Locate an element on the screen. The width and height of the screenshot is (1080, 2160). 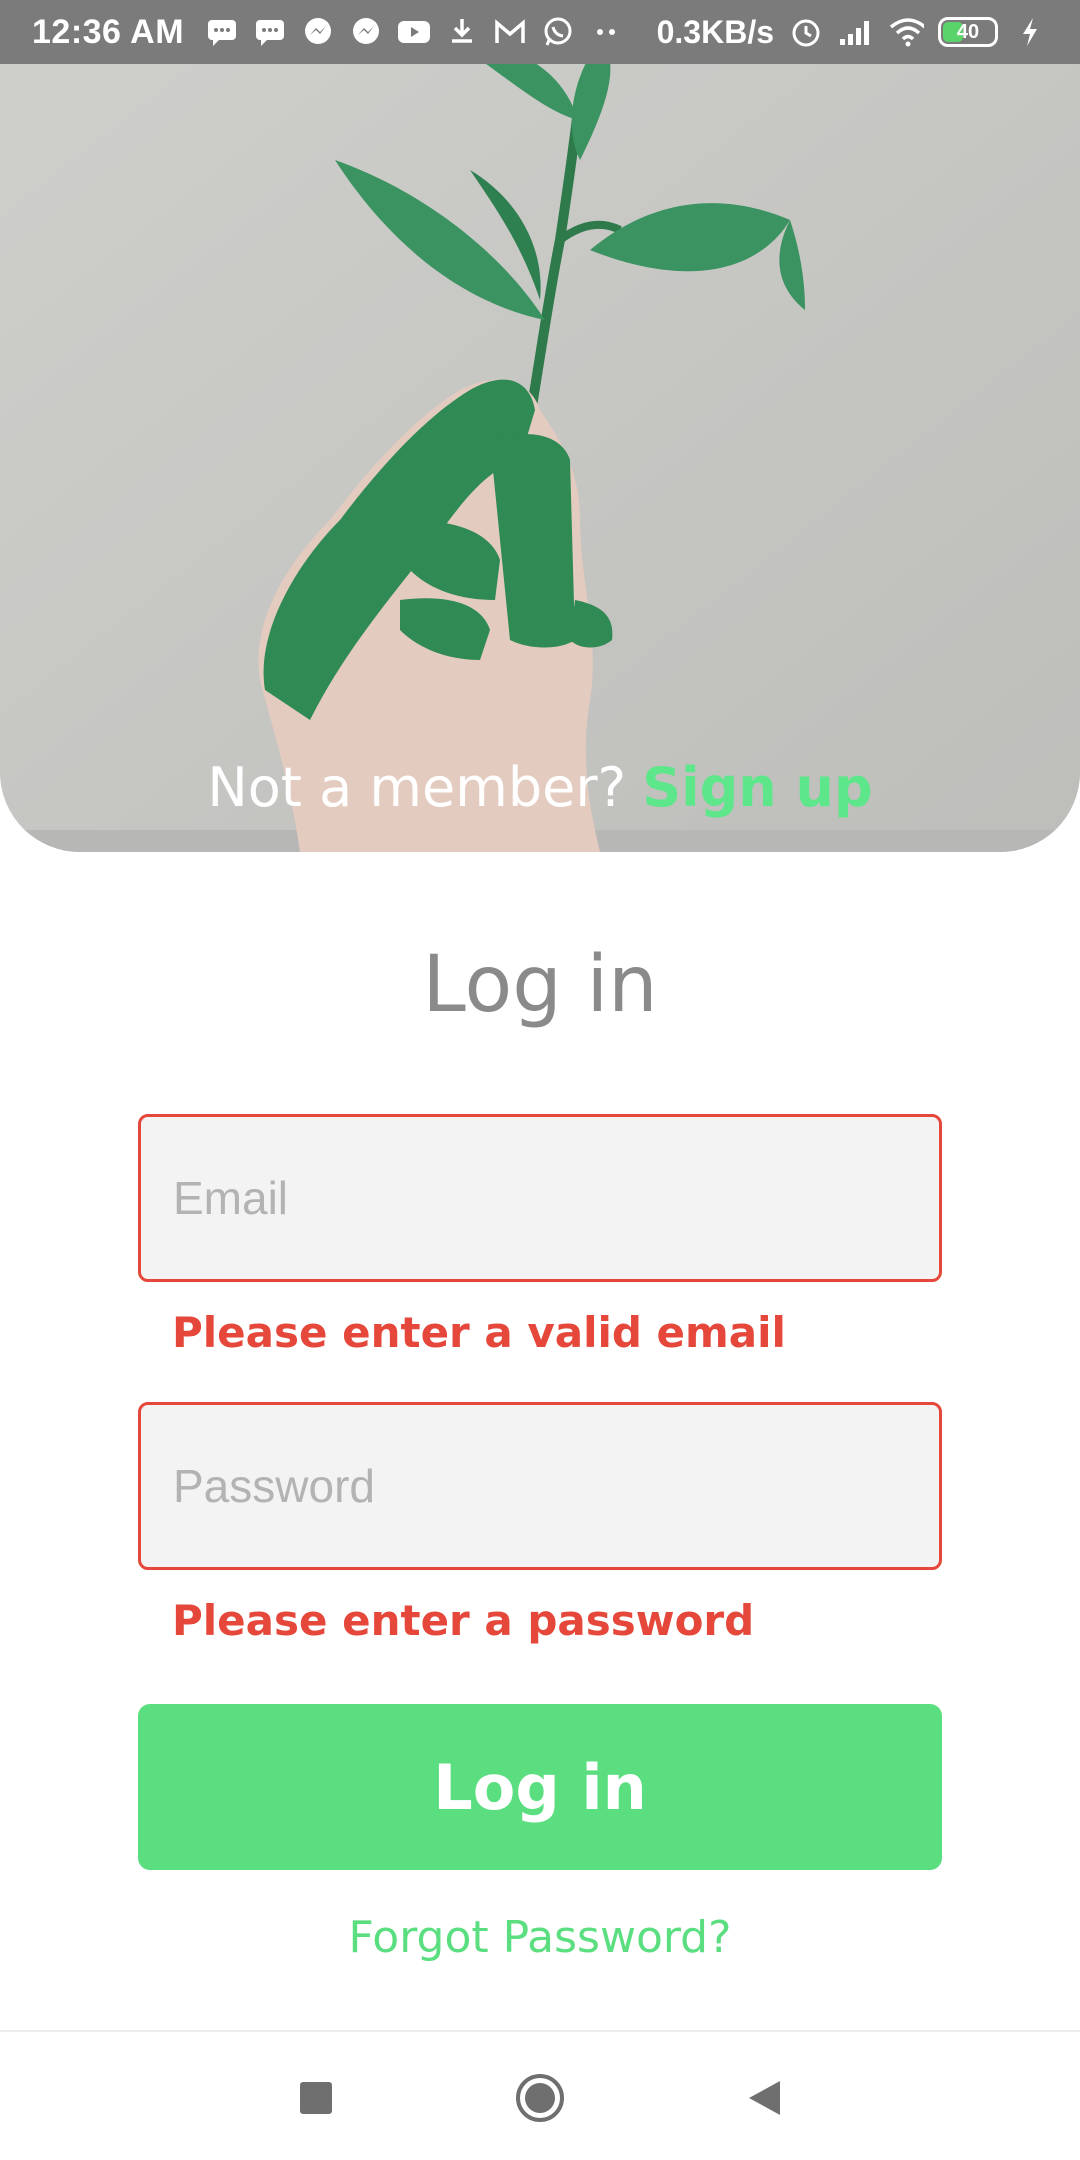
youtube-icon is located at coordinates (414, 32).